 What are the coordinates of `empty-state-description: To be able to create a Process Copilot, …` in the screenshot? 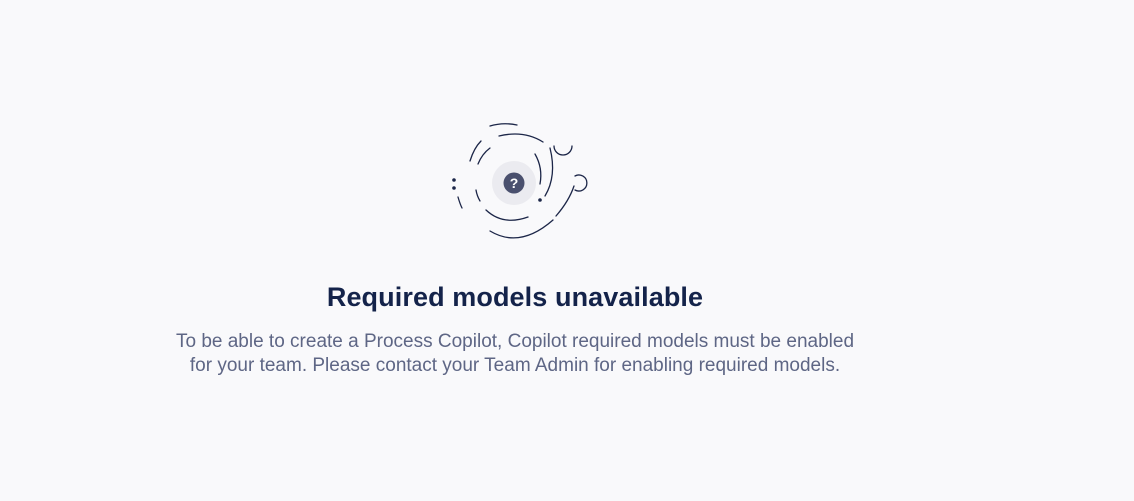 It's located at (515, 354).